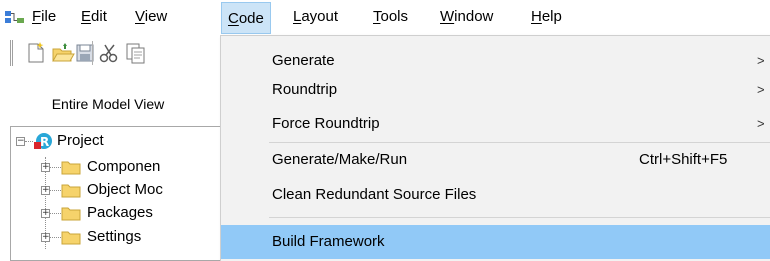  I want to click on menu-layout: Layout, so click(315, 17).